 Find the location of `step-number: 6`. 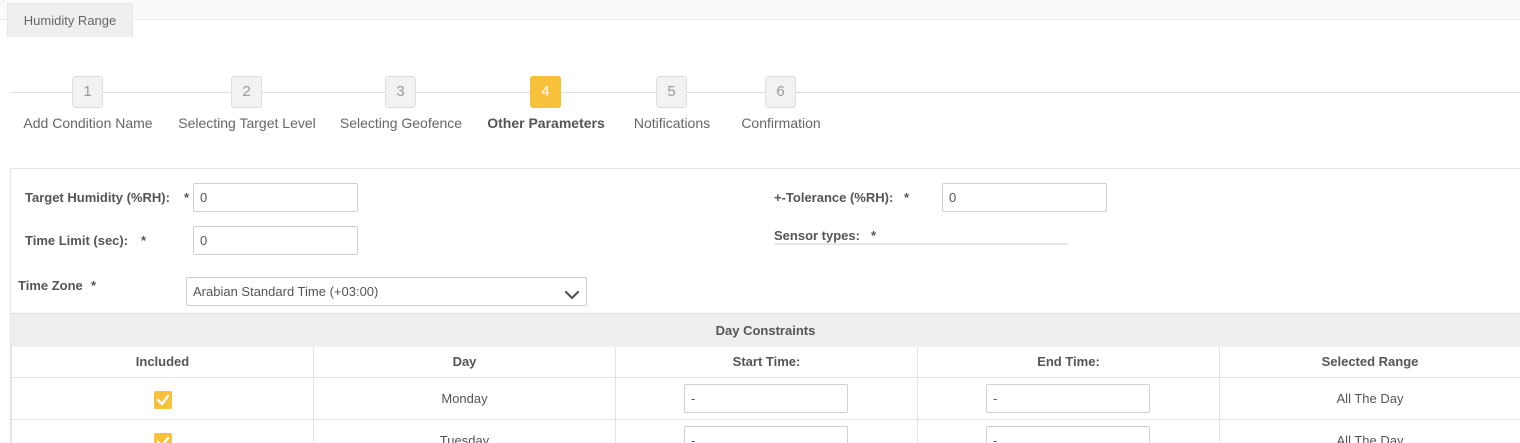

step-number: 6 is located at coordinates (780, 92).